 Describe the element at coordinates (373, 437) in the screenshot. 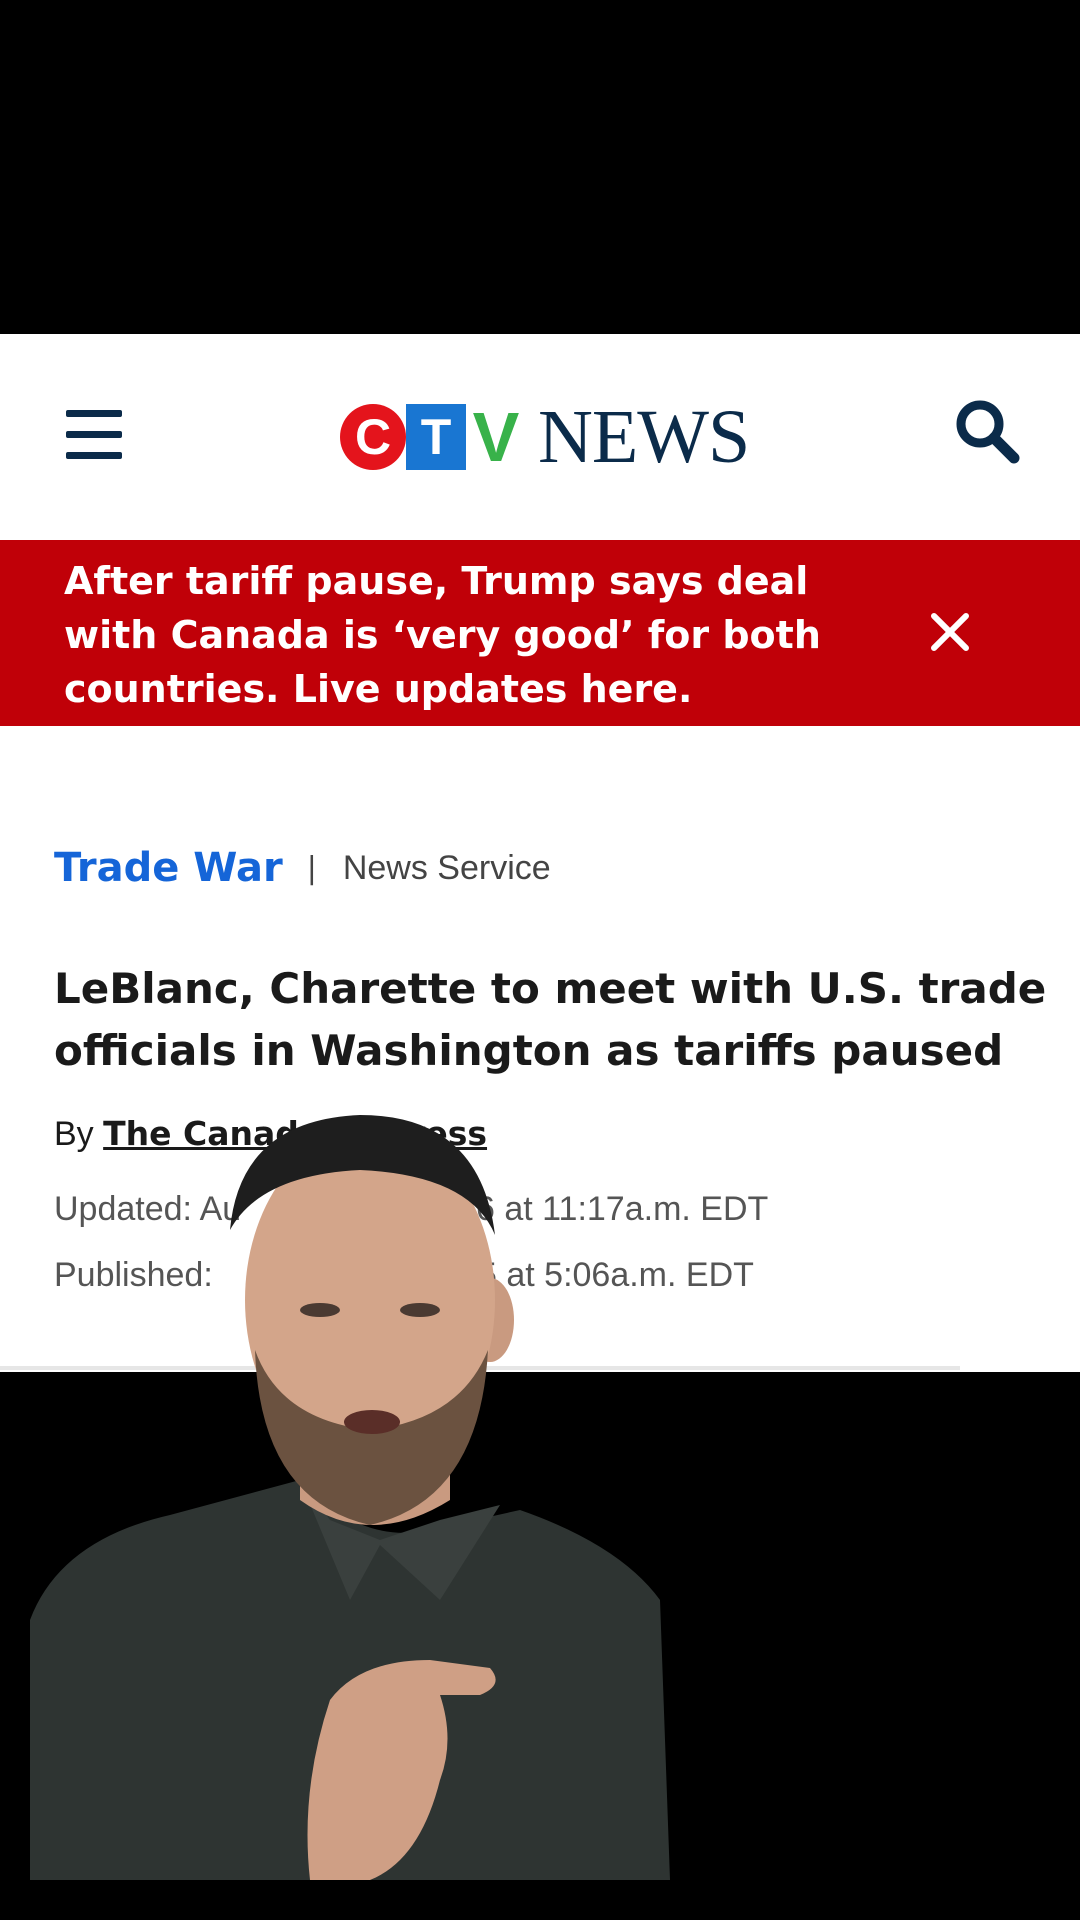

I see `logo-letter-c: C` at that location.